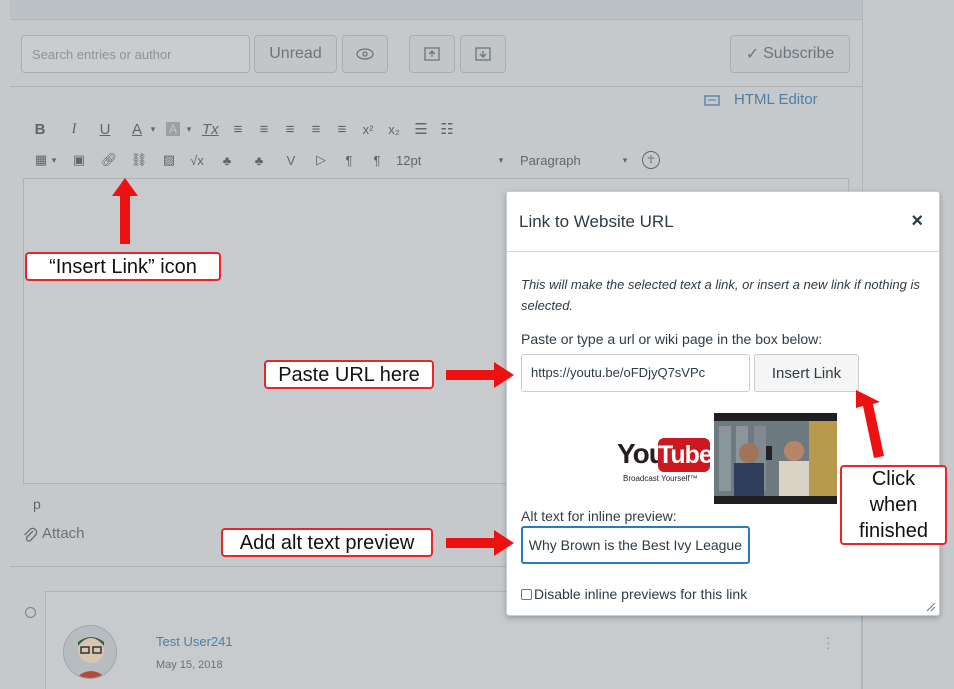 Image resolution: width=954 pixels, height=689 pixels. I want to click on underline-button: U, so click(105, 129).